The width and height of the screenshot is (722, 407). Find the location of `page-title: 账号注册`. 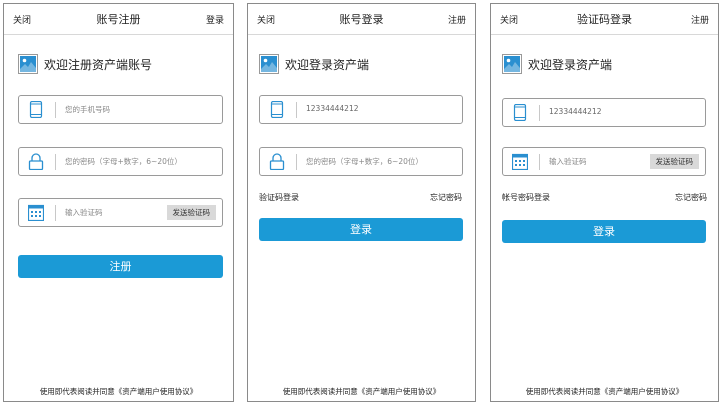

page-title: 账号注册 is located at coordinates (118, 19).